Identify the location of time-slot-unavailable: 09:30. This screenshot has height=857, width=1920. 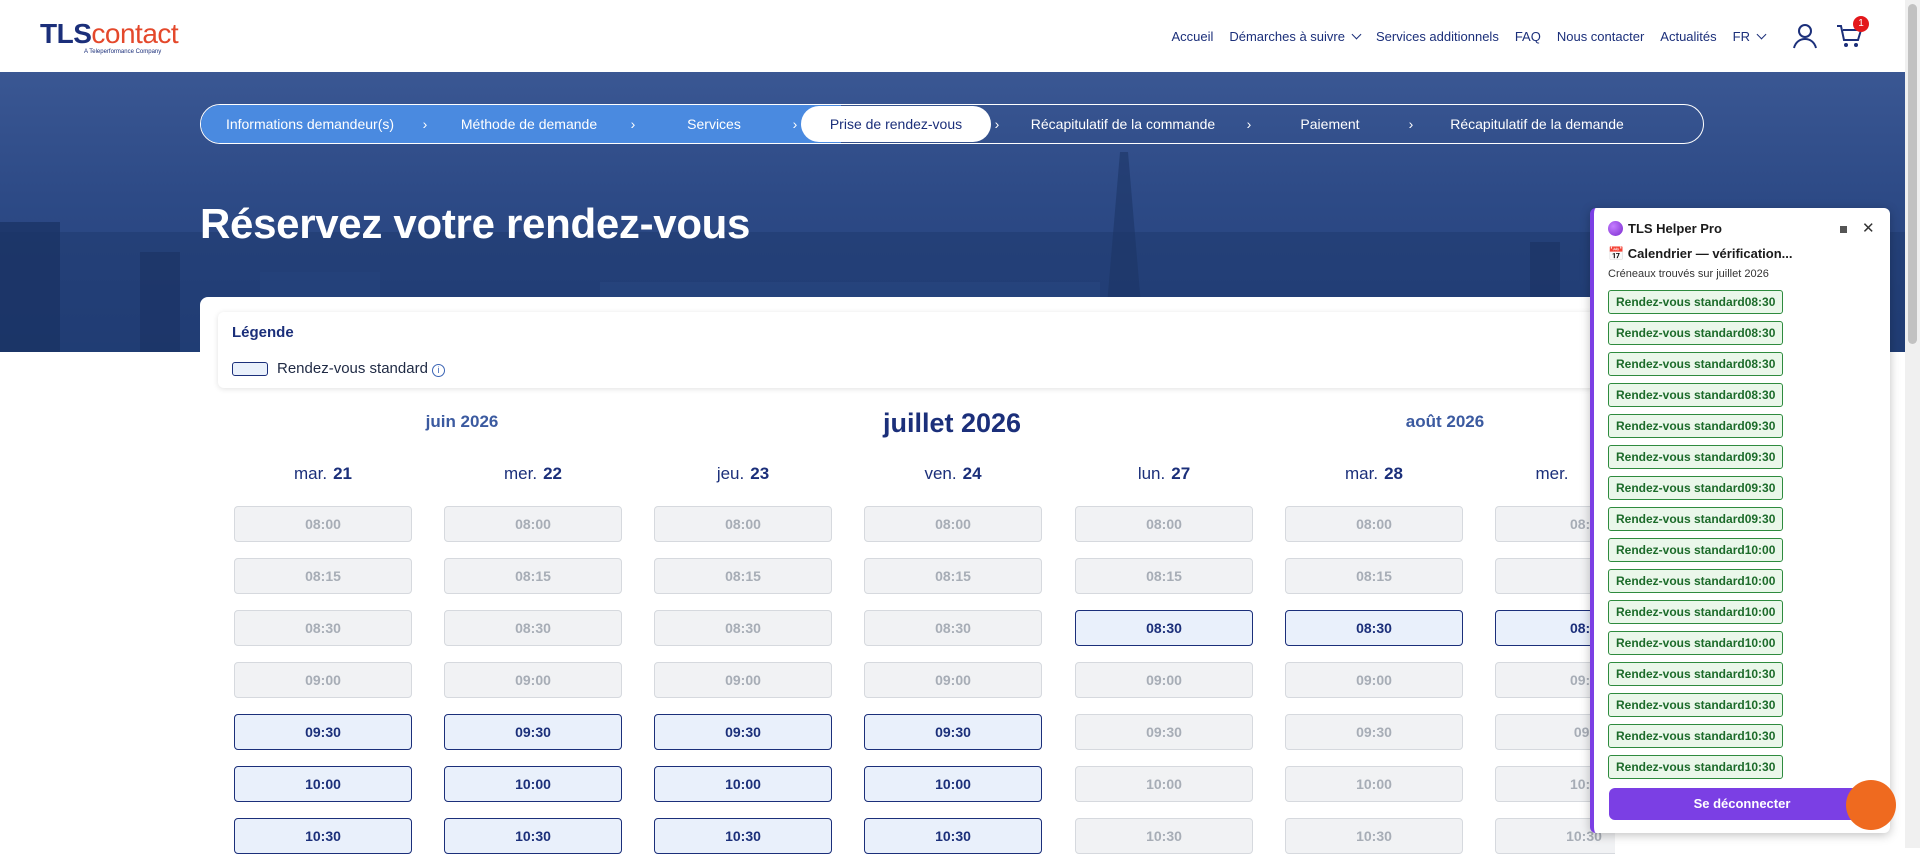
(1164, 732).